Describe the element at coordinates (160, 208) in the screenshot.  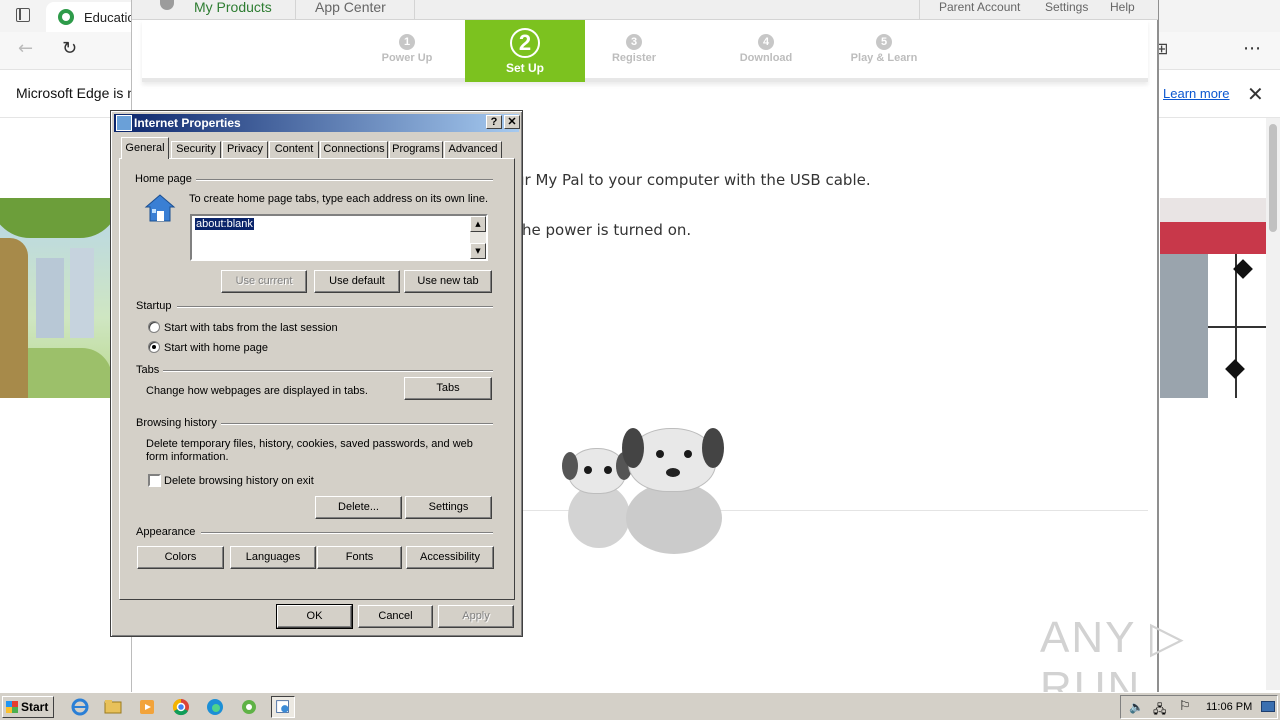
I see `home-page-icon` at that location.